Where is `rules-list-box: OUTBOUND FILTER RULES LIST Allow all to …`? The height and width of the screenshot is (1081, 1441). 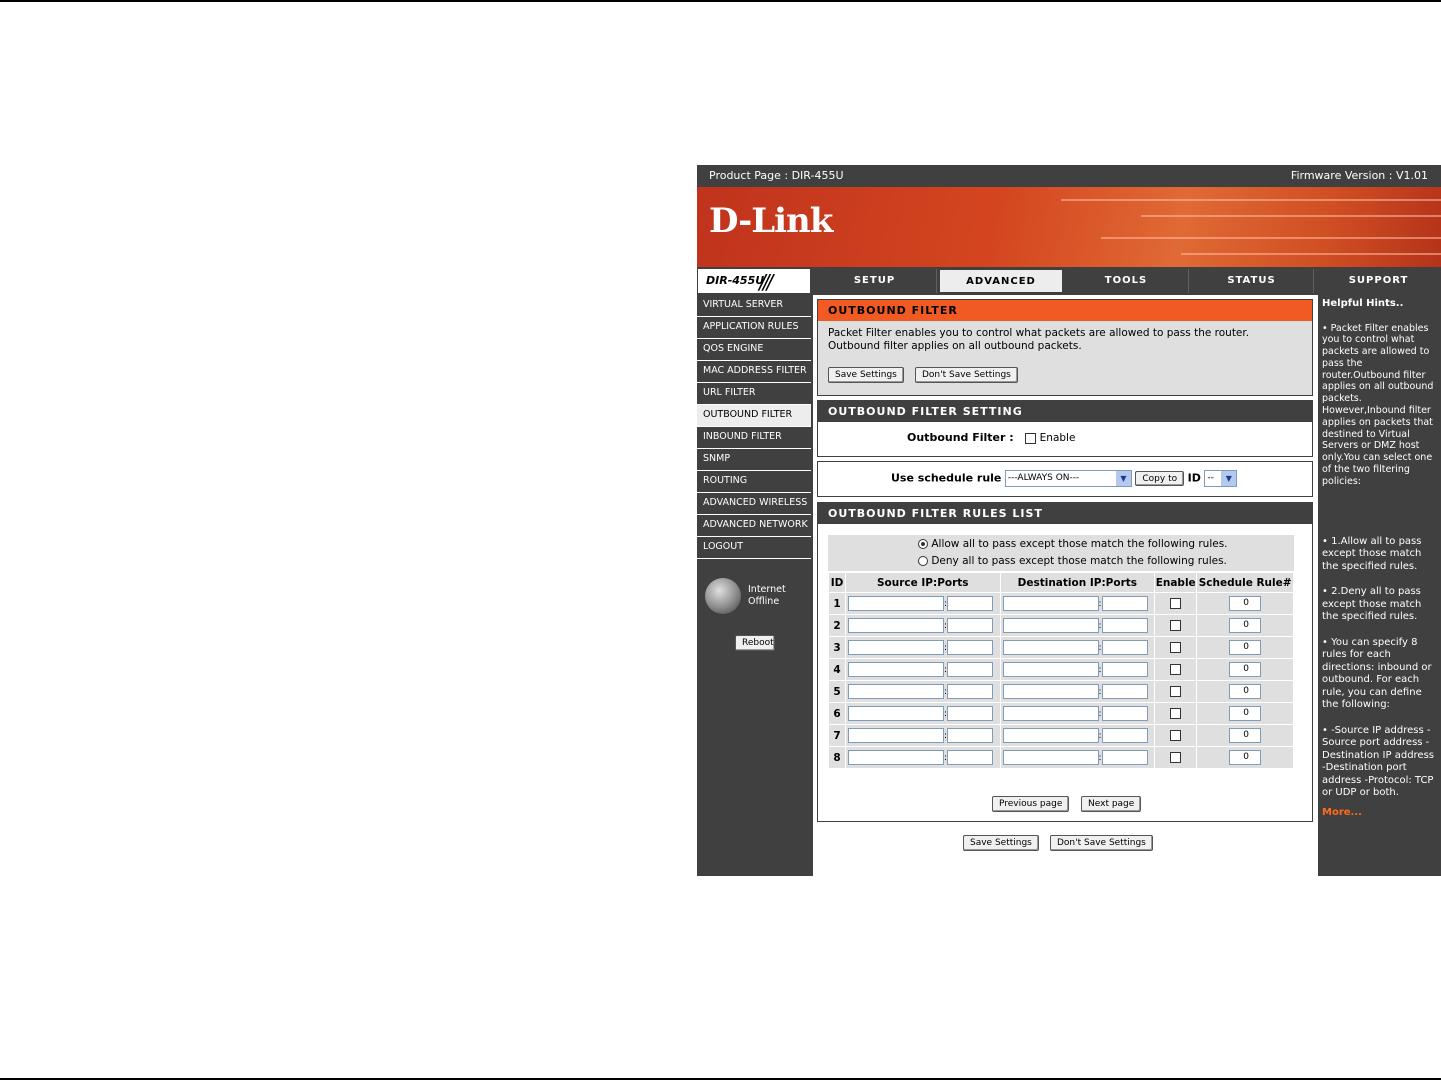
rules-list-box: OUTBOUND FILTER RULES LIST Allow all to … is located at coordinates (1065, 662).